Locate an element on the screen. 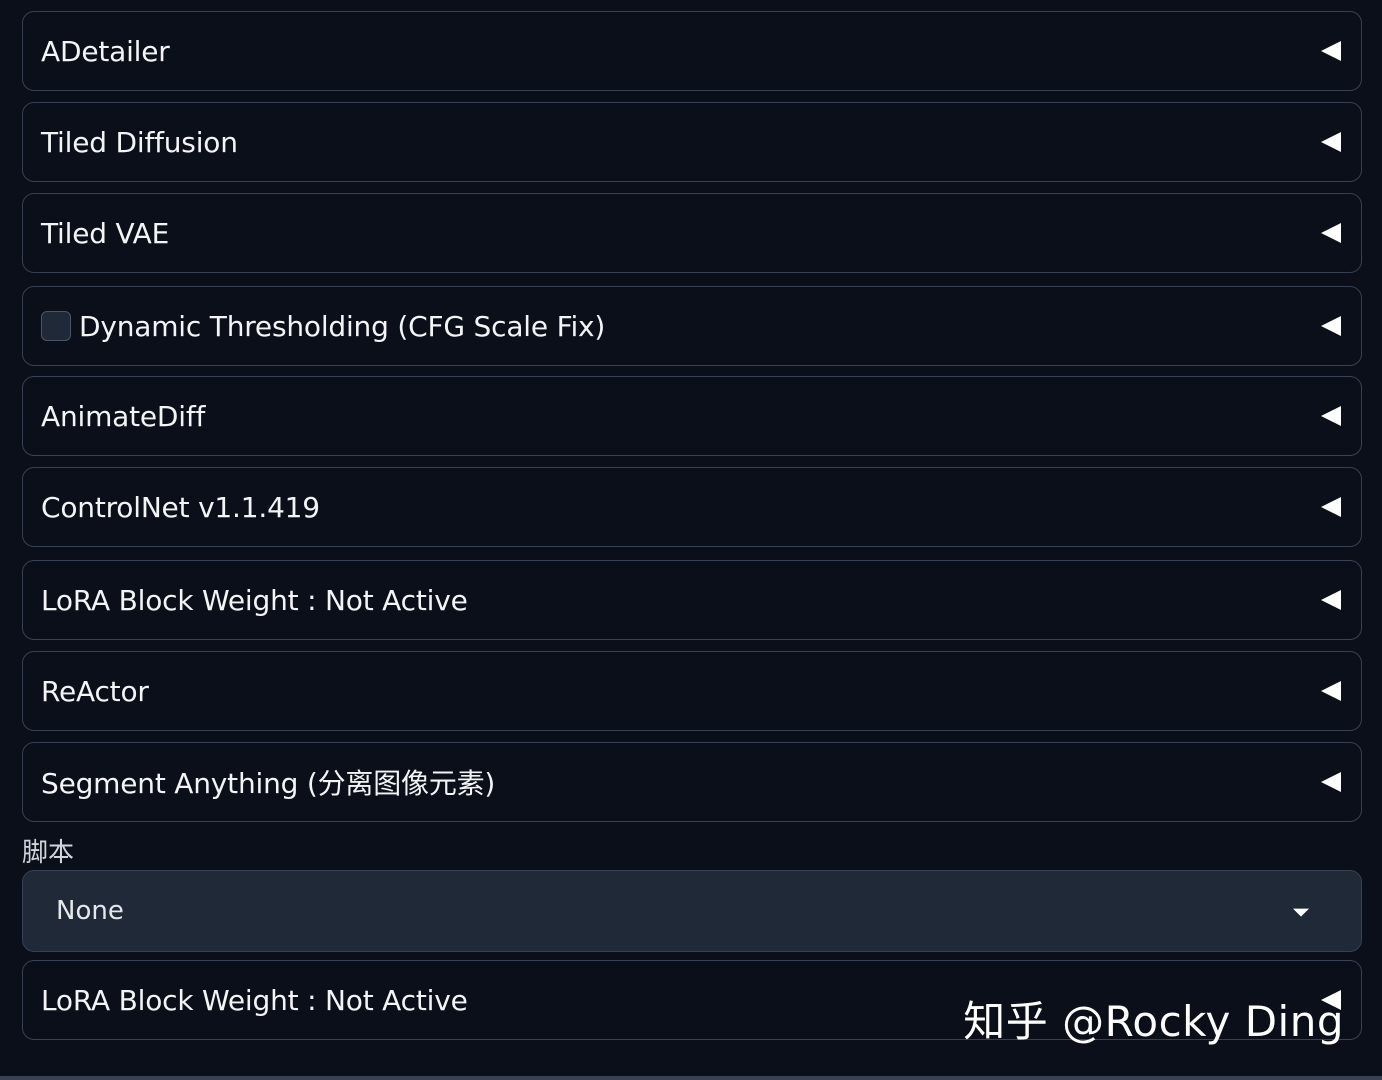 The height and width of the screenshot is (1080, 1382). accordion-label: ADetailer is located at coordinates (105, 51).